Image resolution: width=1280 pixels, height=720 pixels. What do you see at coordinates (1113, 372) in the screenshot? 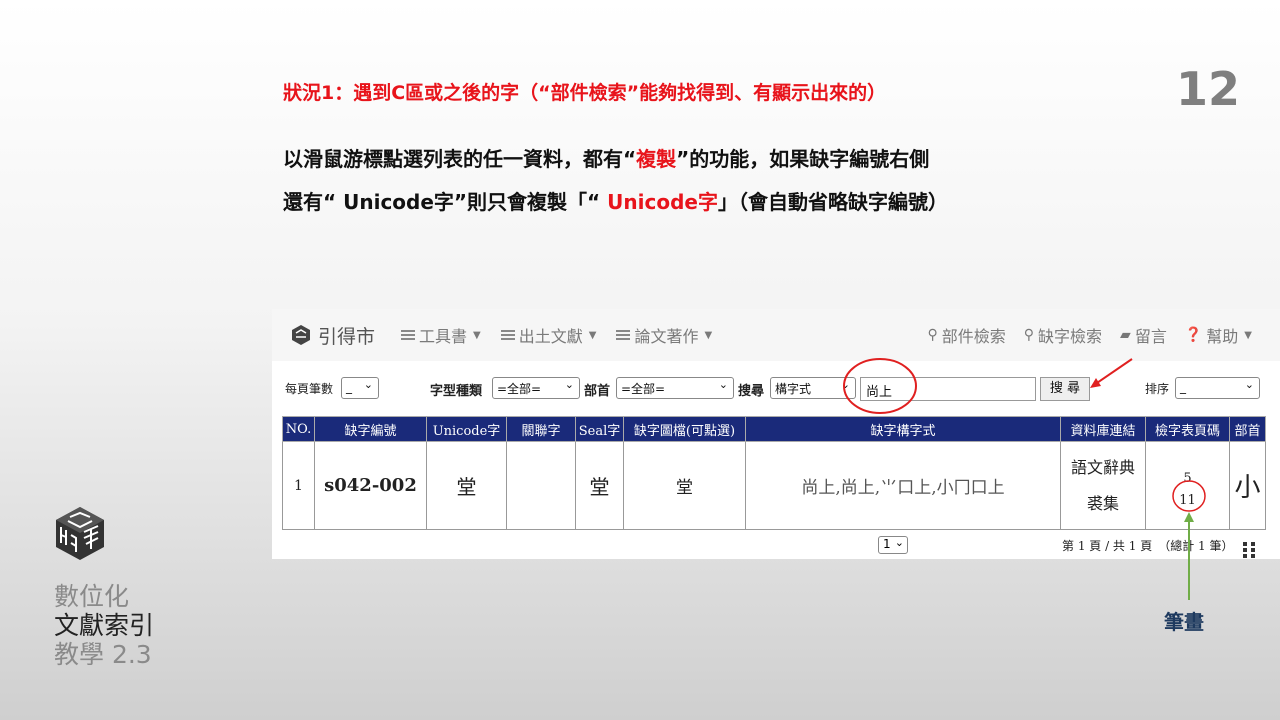
I see `pointer-arrow` at bounding box center [1113, 372].